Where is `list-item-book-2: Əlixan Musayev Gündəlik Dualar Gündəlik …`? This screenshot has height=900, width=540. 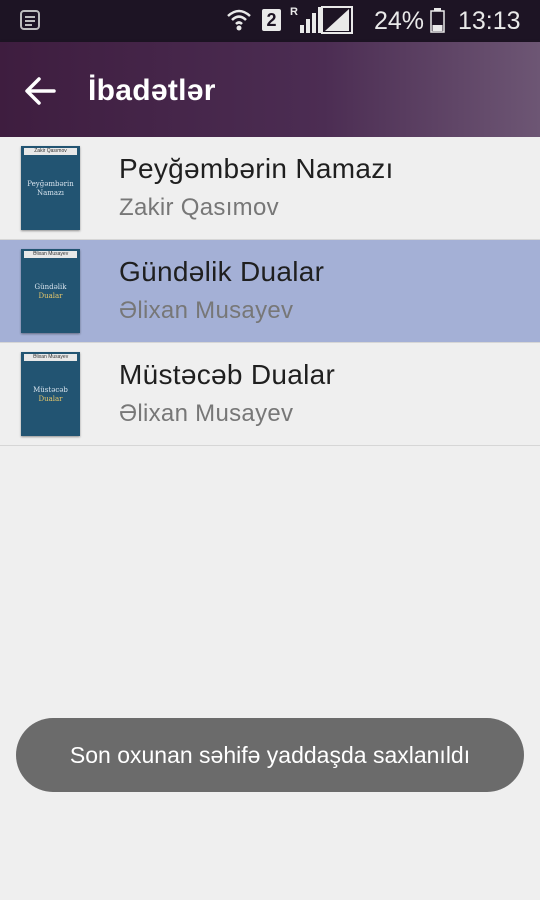
list-item-book-2: Əlixan Musayev Gündəlik Dualar Gündəlik … is located at coordinates (270, 291).